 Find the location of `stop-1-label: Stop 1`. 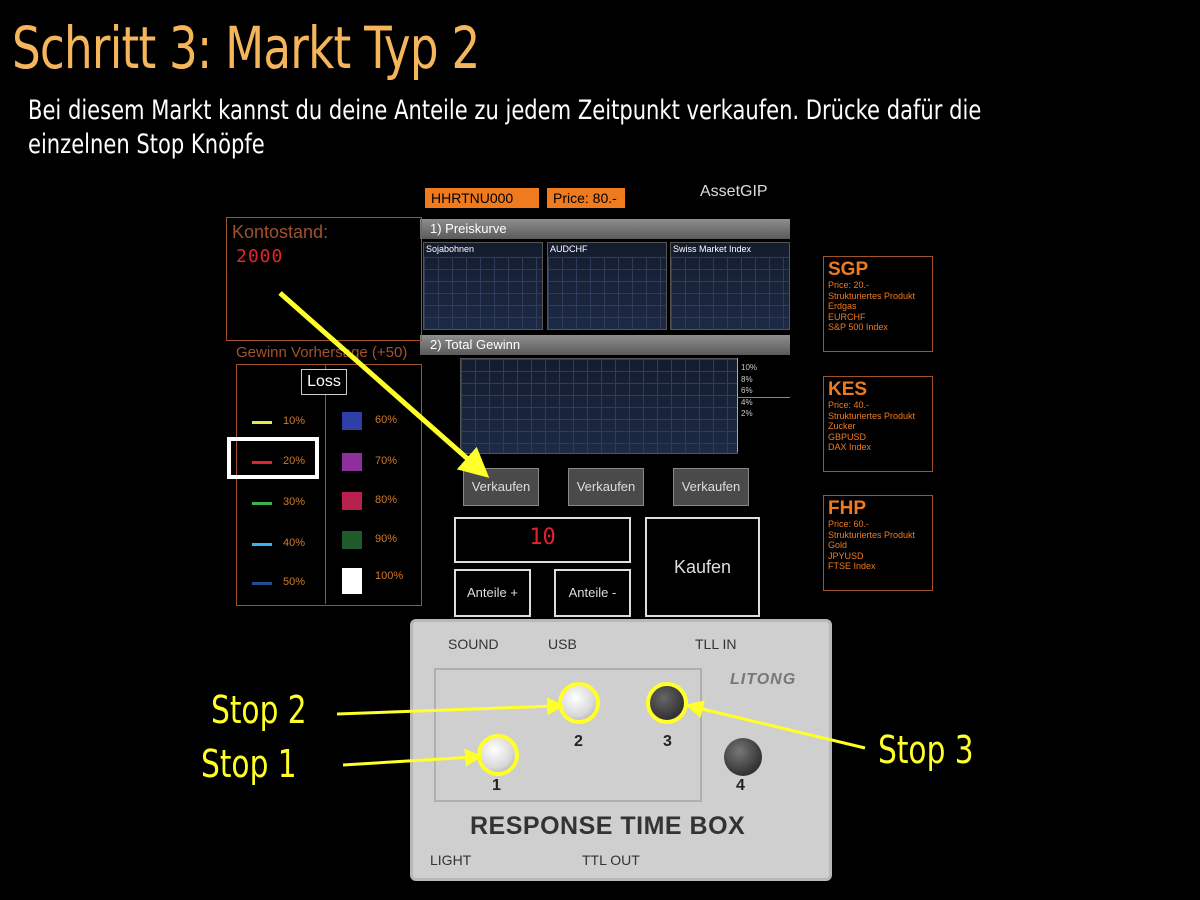

stop-1-label: Stop 1 is located at coordinates (249, 764).